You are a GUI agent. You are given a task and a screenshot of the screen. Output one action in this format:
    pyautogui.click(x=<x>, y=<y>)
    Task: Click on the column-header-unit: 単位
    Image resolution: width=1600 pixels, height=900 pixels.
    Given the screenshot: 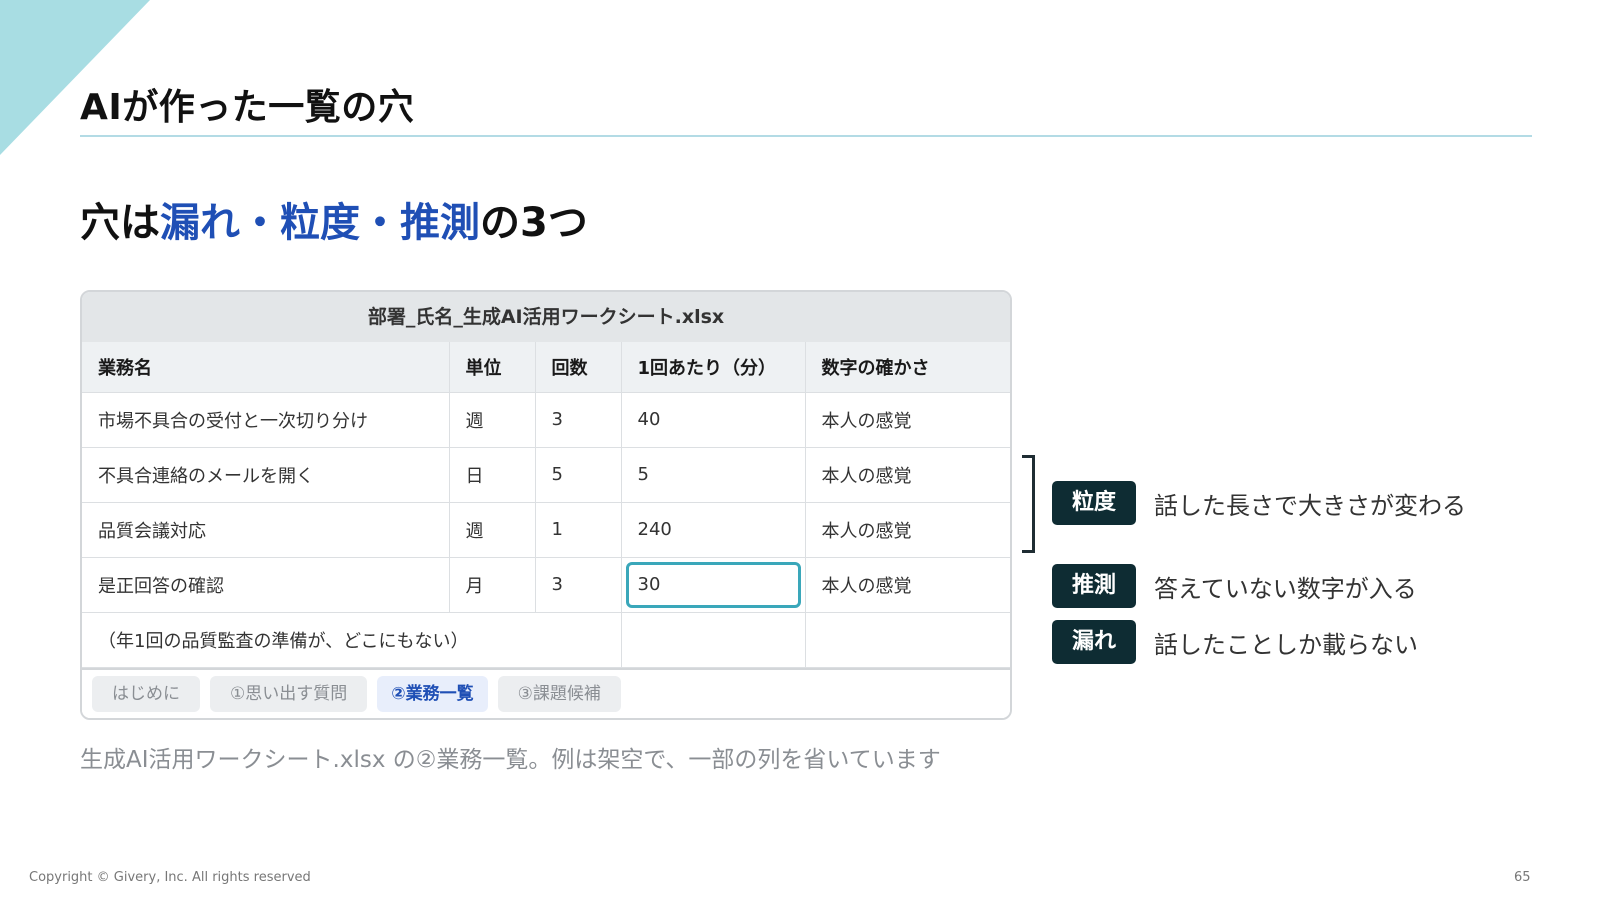 What is the action you would take?
    pyautogui.click(x=492, y=367)
    